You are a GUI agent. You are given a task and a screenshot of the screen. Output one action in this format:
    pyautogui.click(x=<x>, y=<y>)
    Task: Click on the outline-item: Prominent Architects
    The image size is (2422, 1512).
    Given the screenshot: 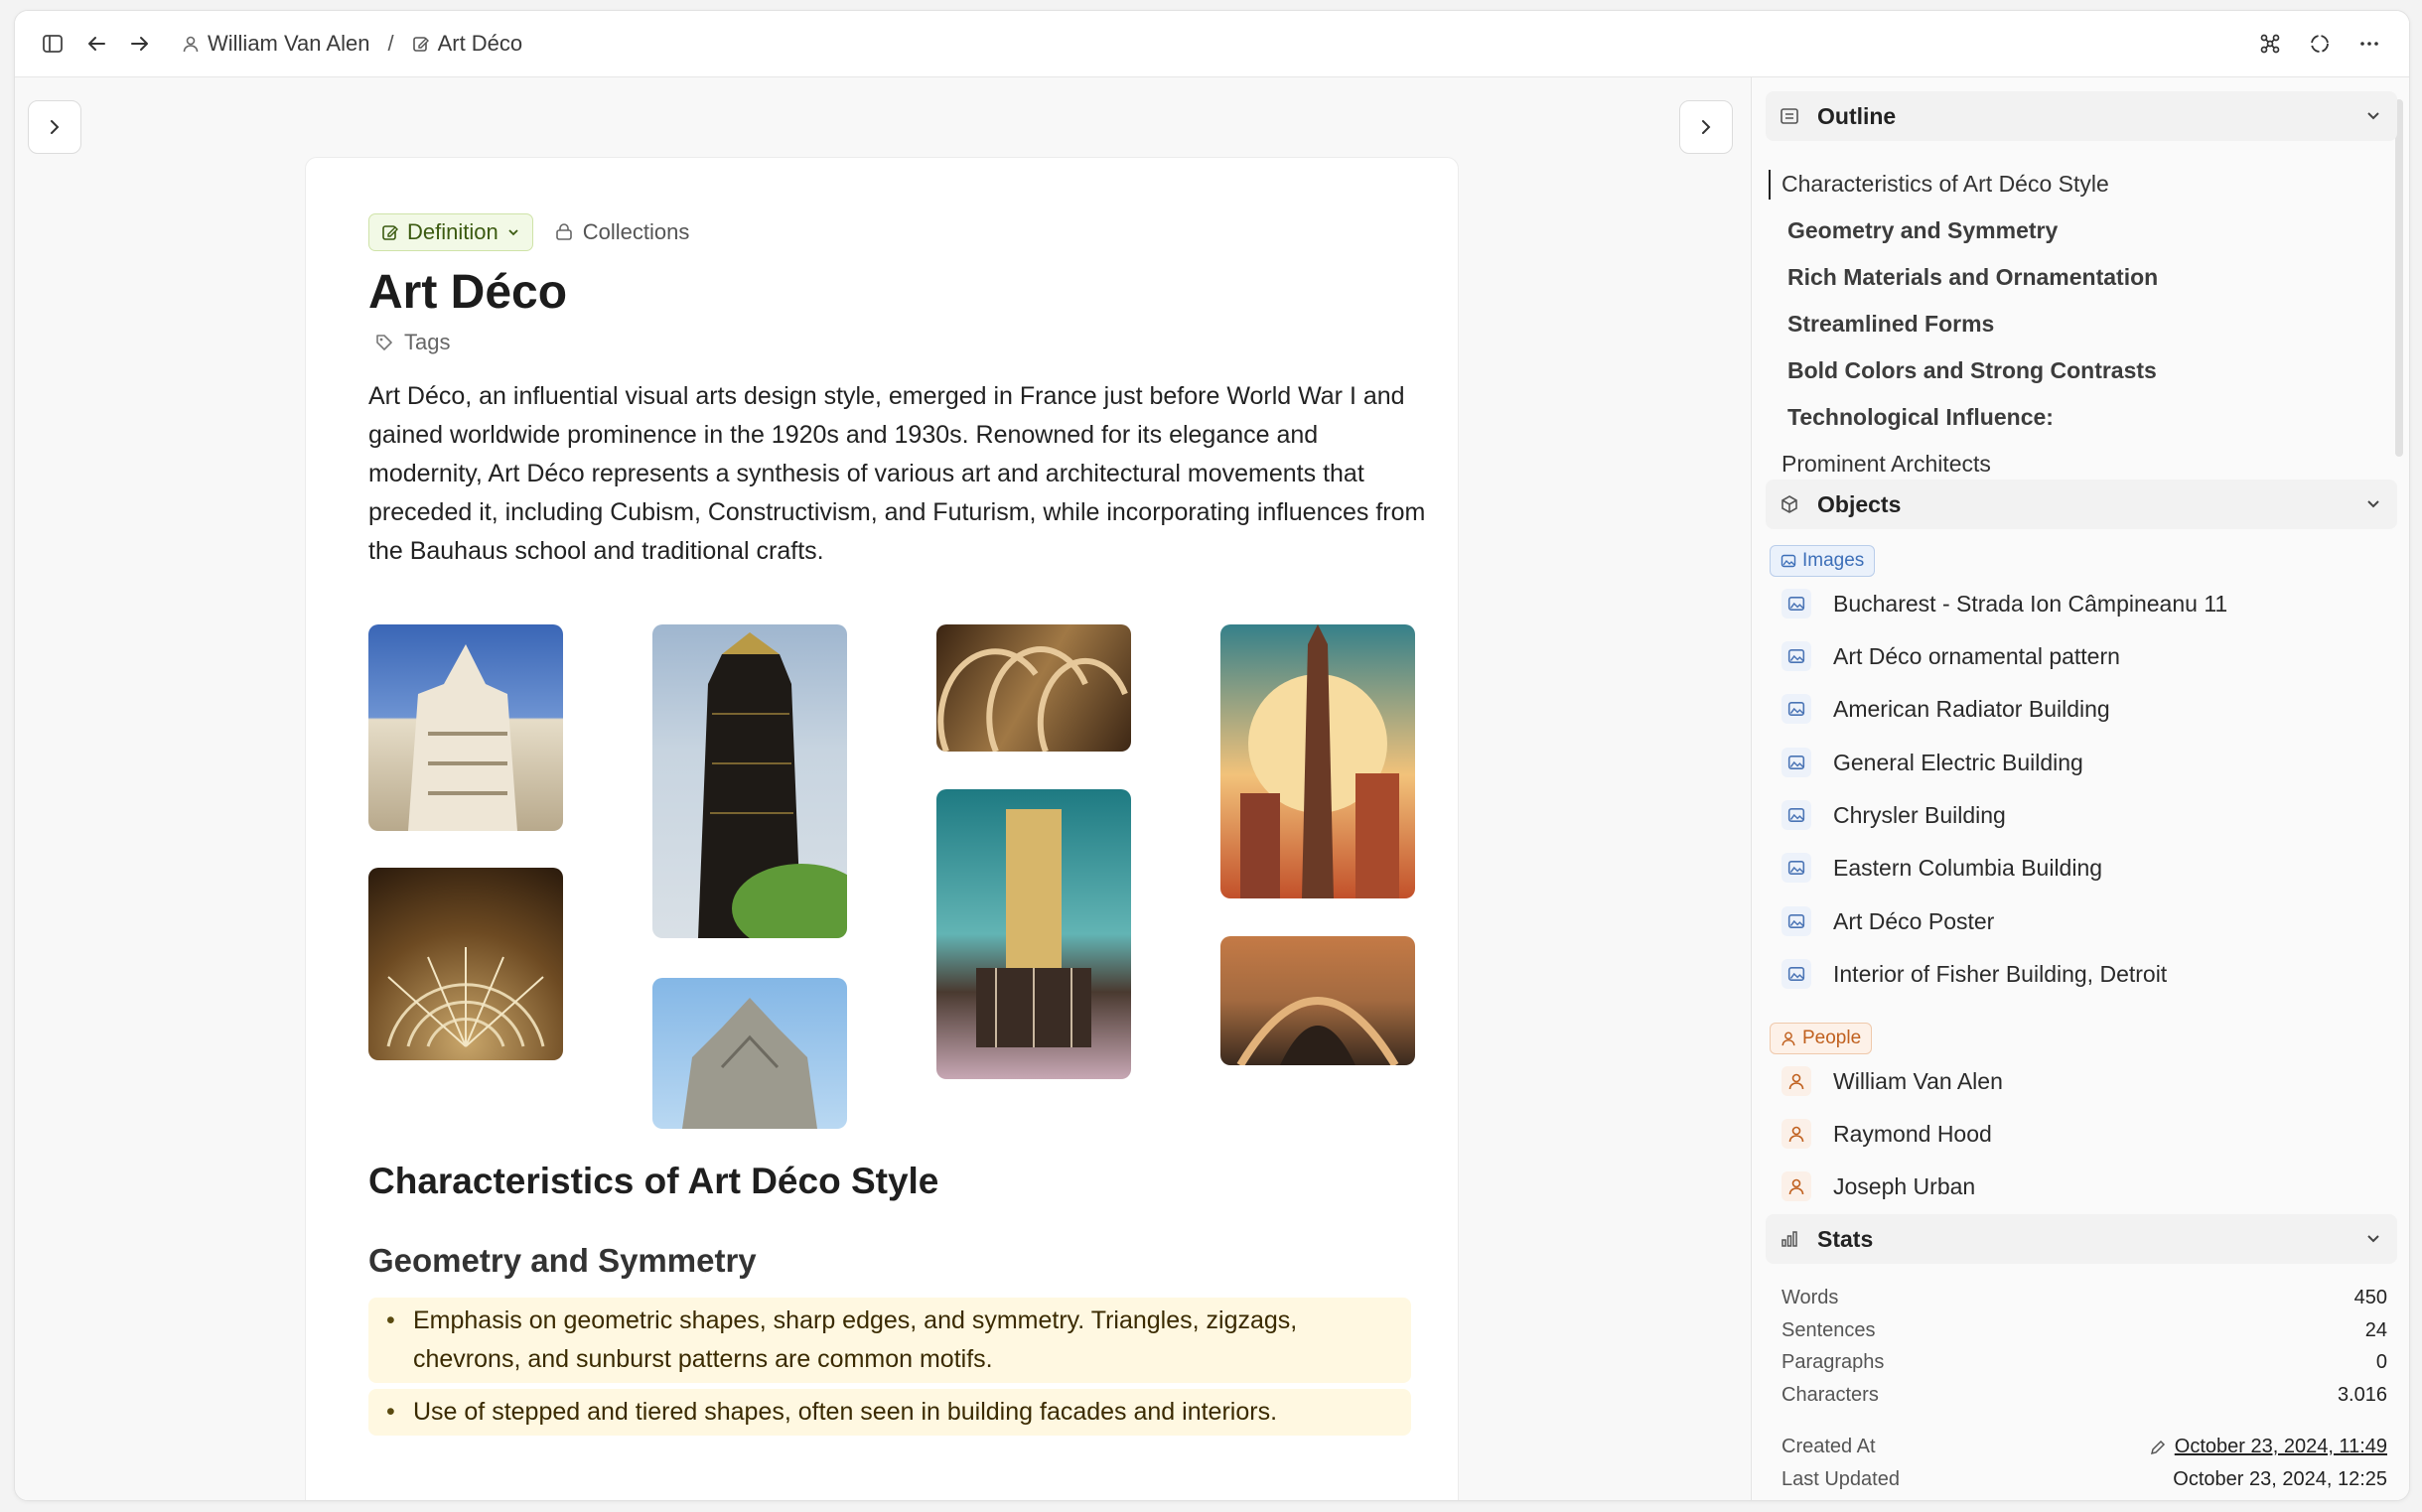 What is the action you would take?
    pyautogui.click(x=1886, y=464)
    